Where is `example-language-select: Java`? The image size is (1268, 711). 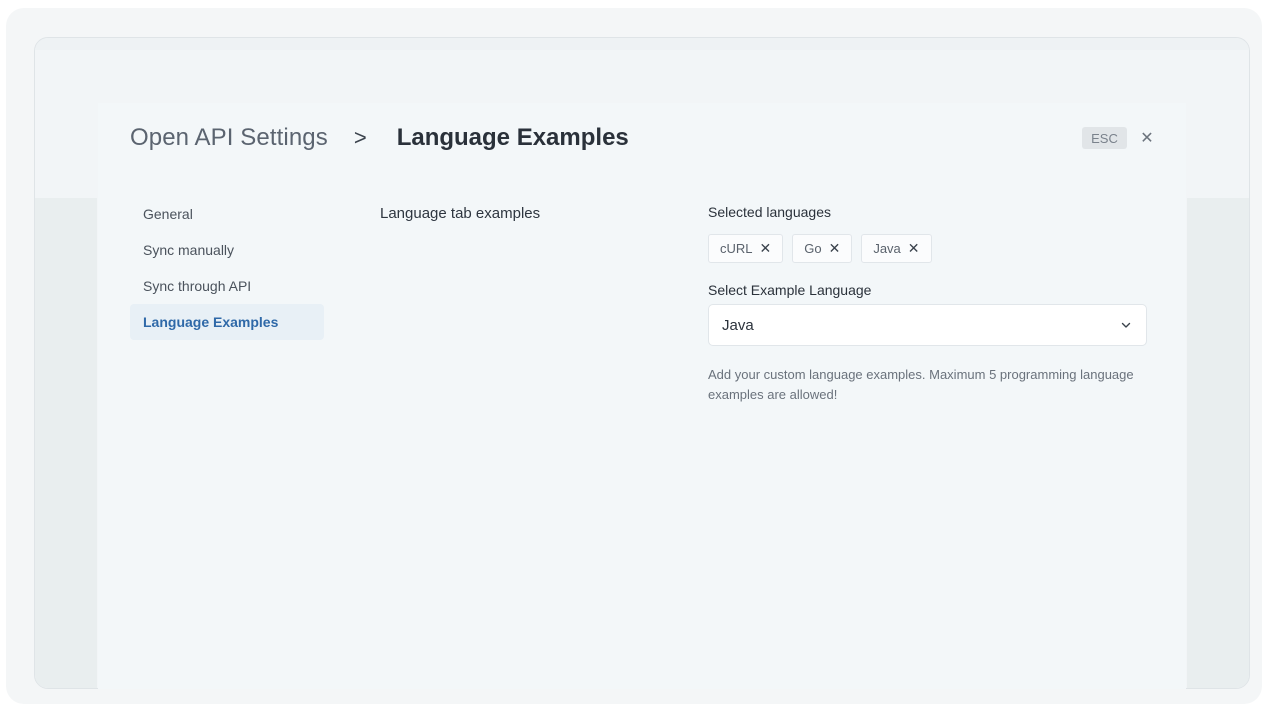
example-language-select: Java is located at coordinates (927, 325).